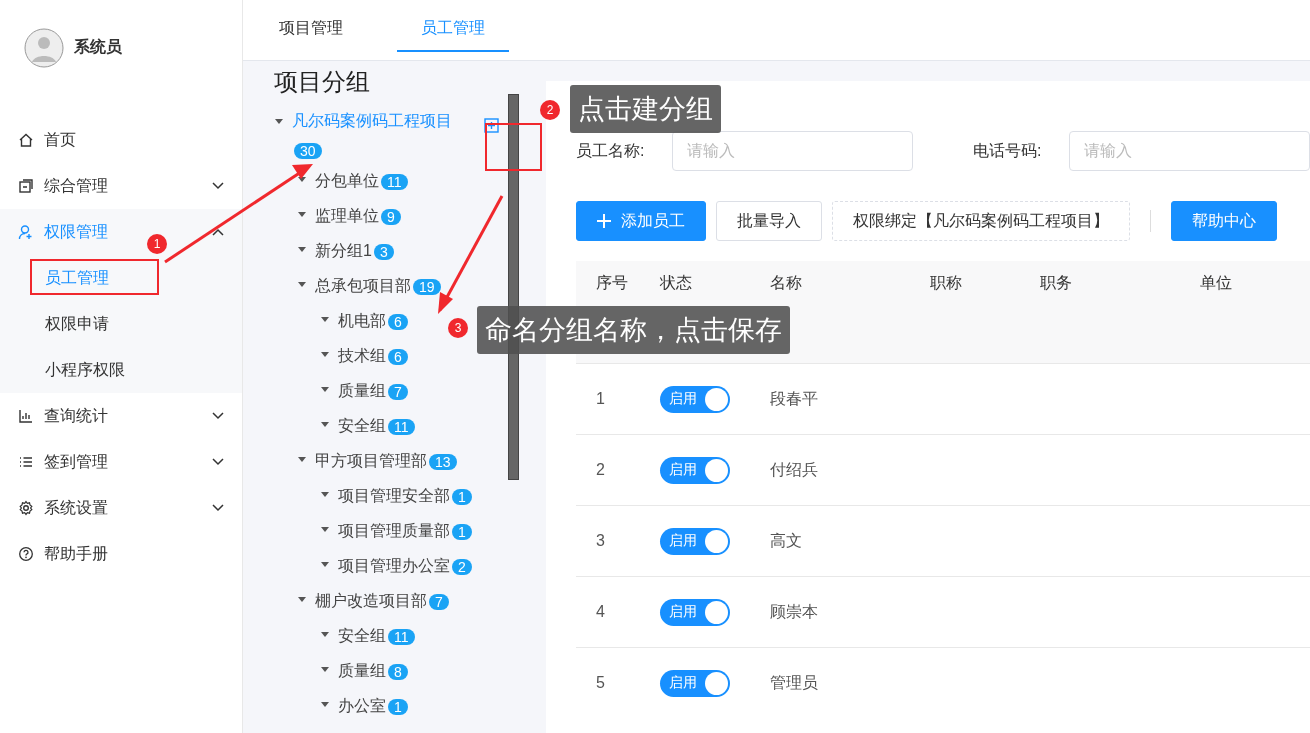 This screenshot has height=733, width=1310. Describe the element at coordinates (645, 109) in the screenshot. I see `callout: 点击建分组` at that location.